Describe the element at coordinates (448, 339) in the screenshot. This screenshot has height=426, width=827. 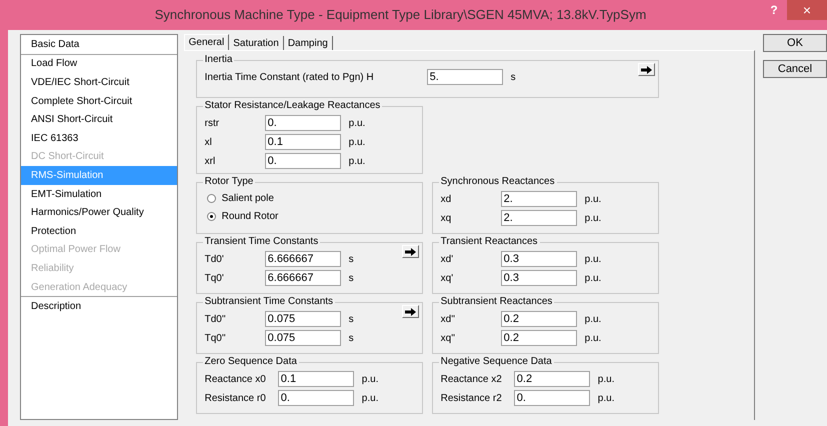
I see `field-label: xq''` at that location.